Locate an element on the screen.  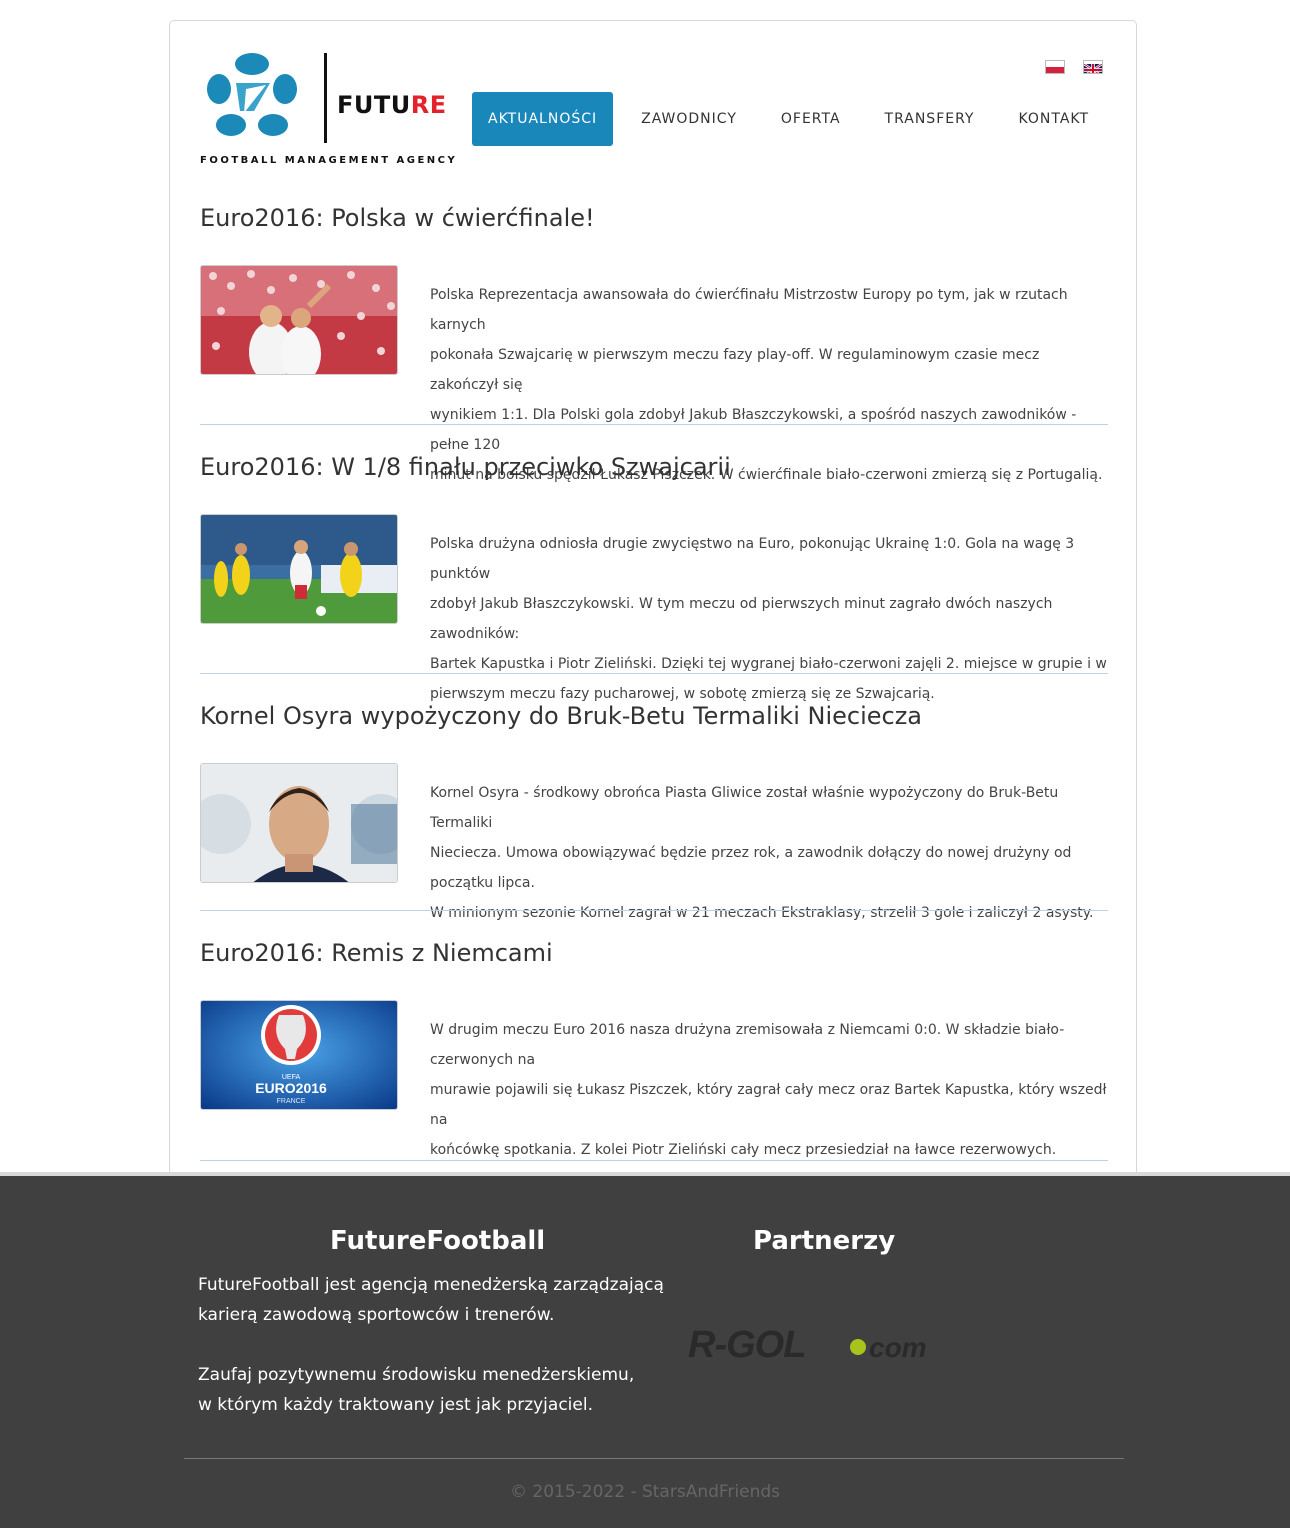
partner-logo-rgol: R-GOL com is located at coordinates (814, 1345).